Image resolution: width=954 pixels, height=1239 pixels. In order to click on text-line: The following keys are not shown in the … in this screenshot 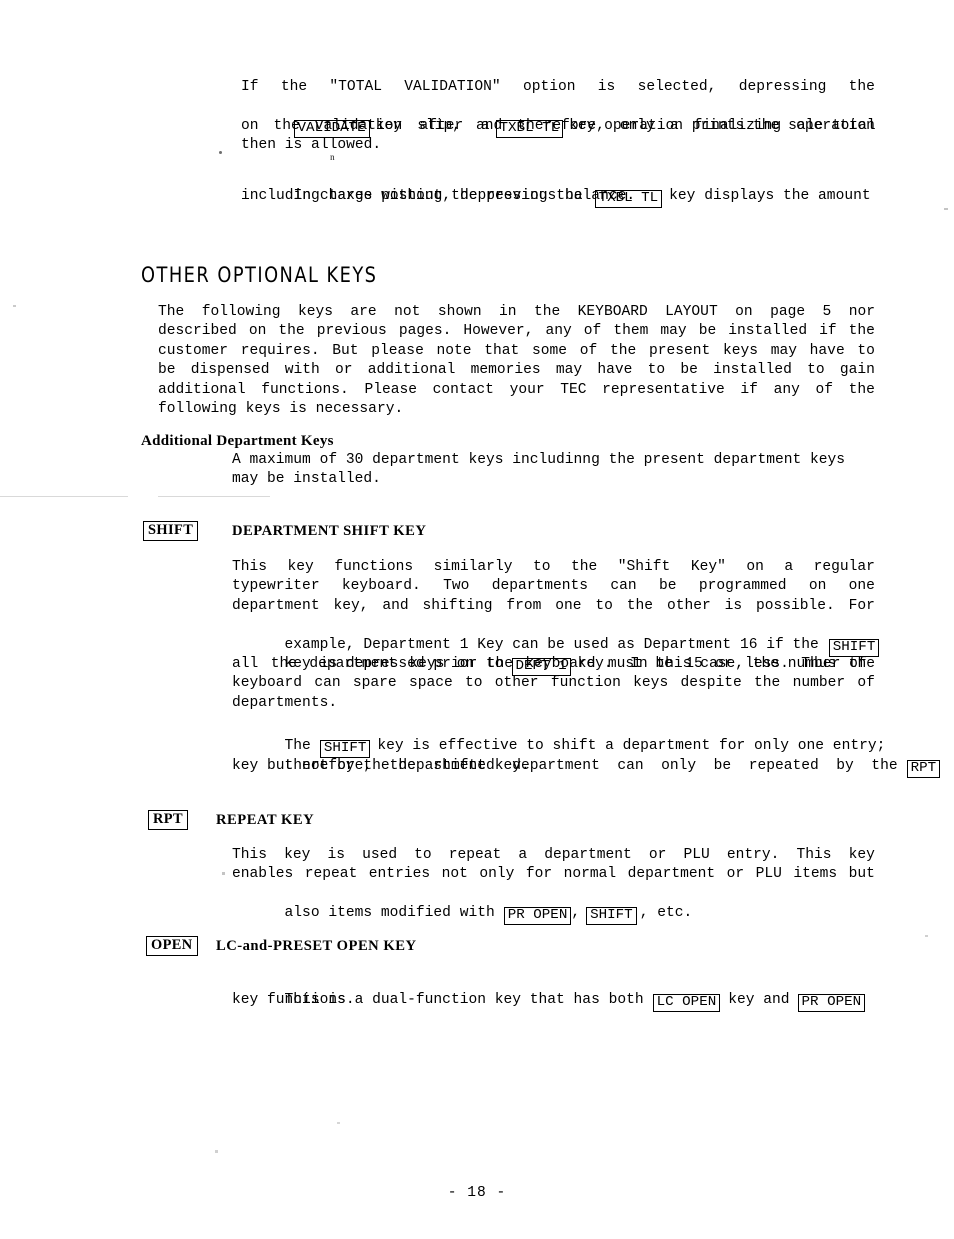, I will do `click(516, 312)`.